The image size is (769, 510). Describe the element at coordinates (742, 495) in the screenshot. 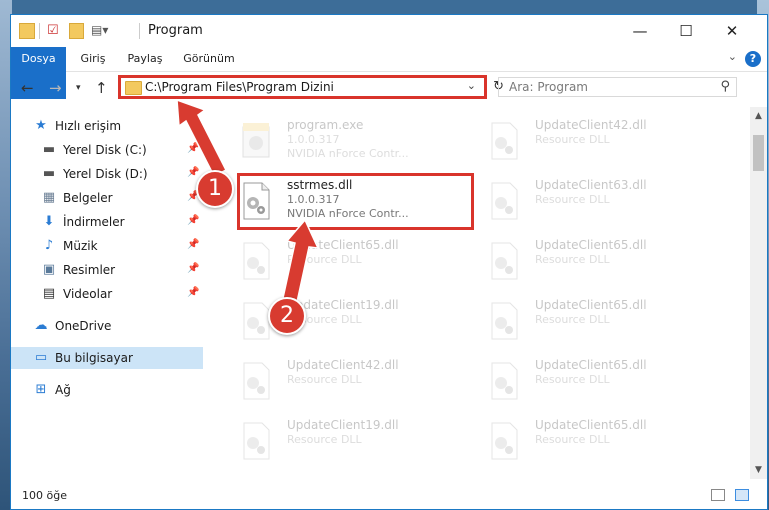

I see `tiles-view-icon` at that location.